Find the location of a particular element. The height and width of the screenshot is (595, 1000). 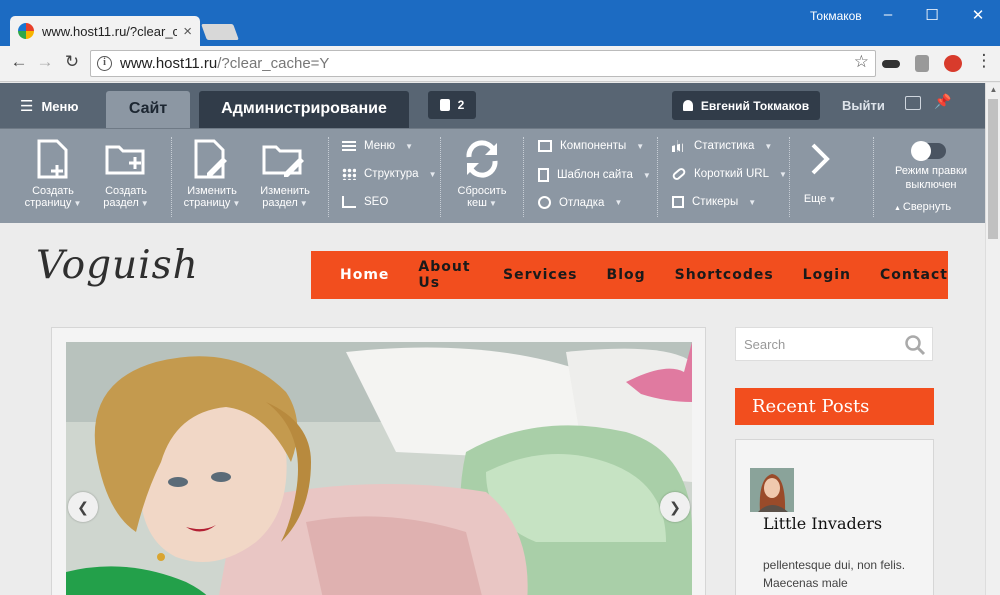

scroll-up-icon: ▲ is located at coordinates (993, 89).